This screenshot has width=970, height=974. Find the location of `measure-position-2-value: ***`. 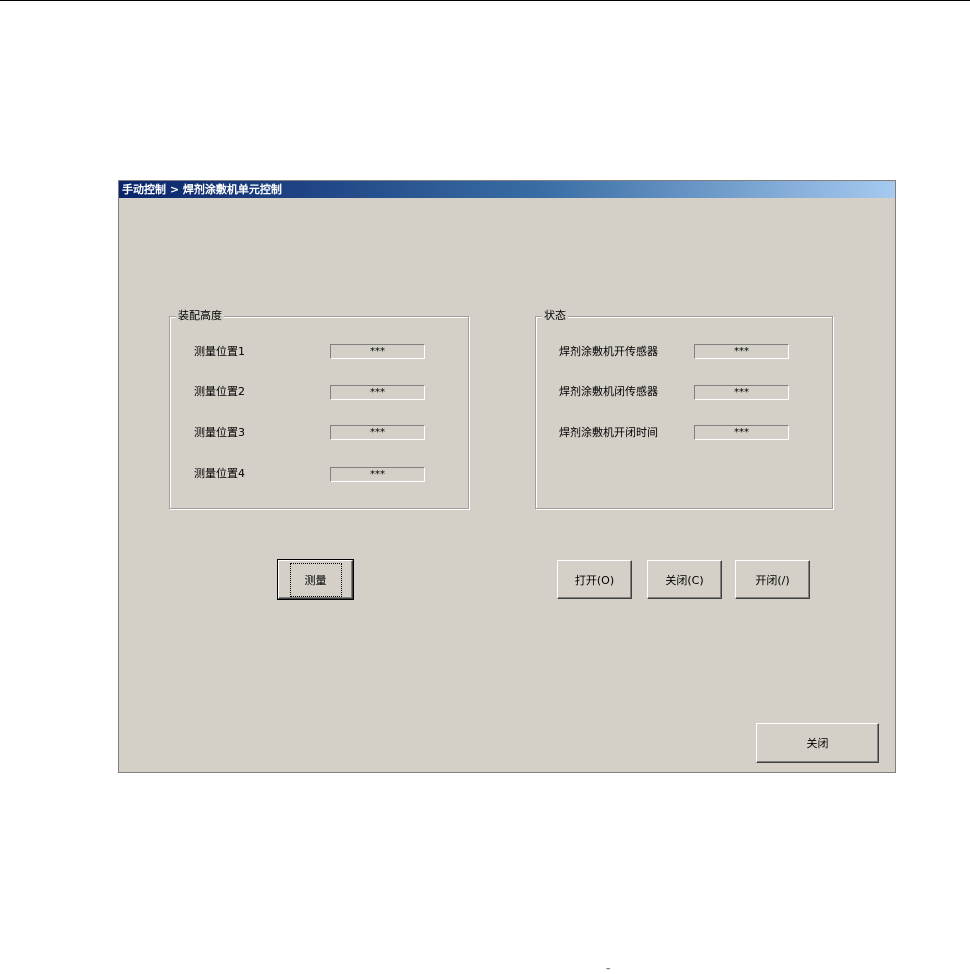

measure-position-2-value: *** is located at coordinates (377, 392).